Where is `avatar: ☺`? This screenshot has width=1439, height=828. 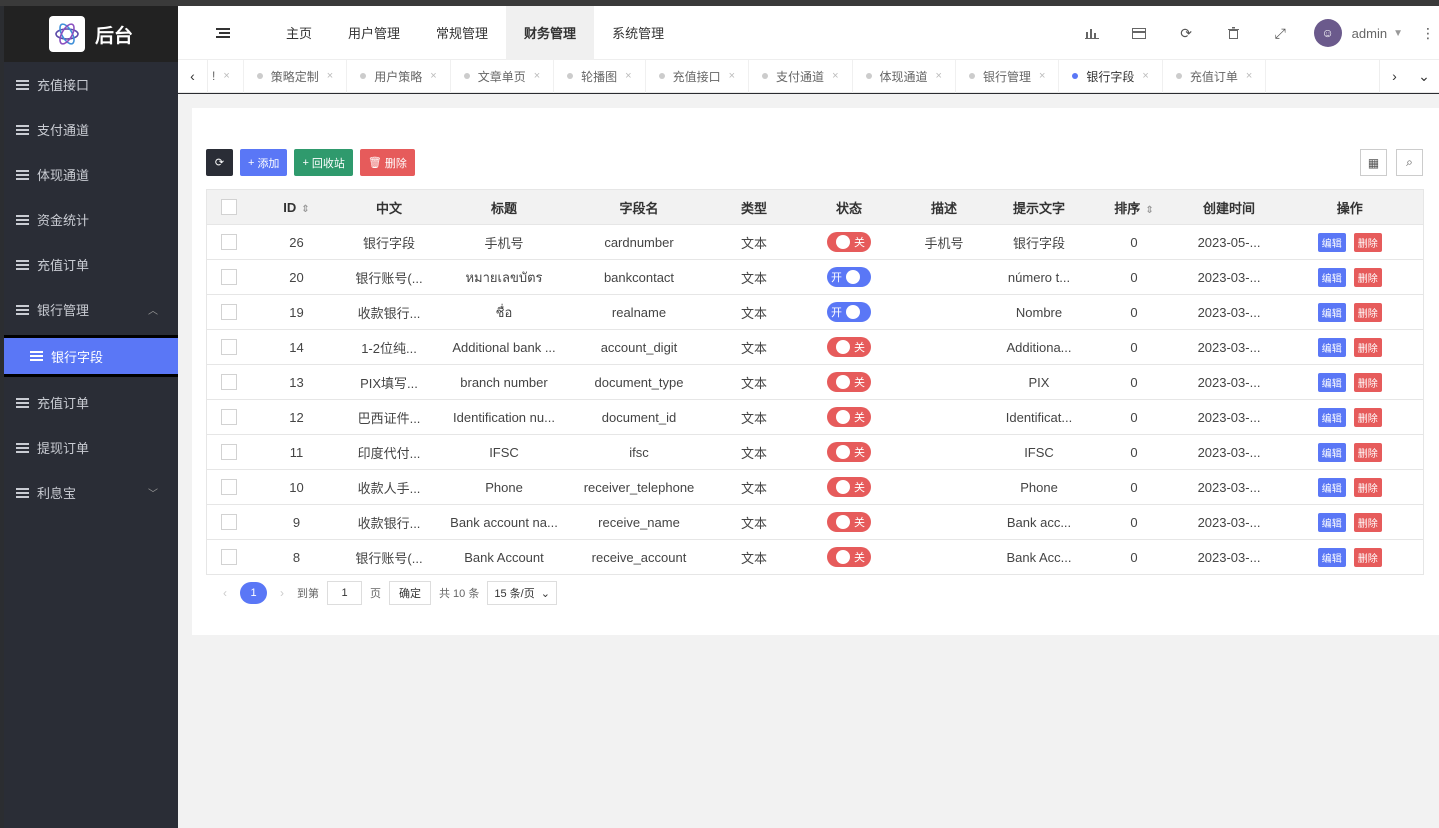
avatar: ☺ is located at coordinates (1327, 33).